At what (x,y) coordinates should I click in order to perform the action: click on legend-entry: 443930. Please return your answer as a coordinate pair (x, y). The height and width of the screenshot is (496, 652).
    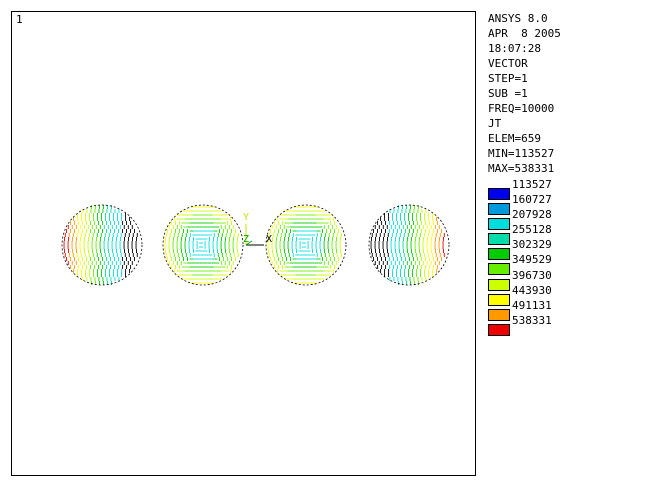
    Looking at the image, I should click on (568, 294).